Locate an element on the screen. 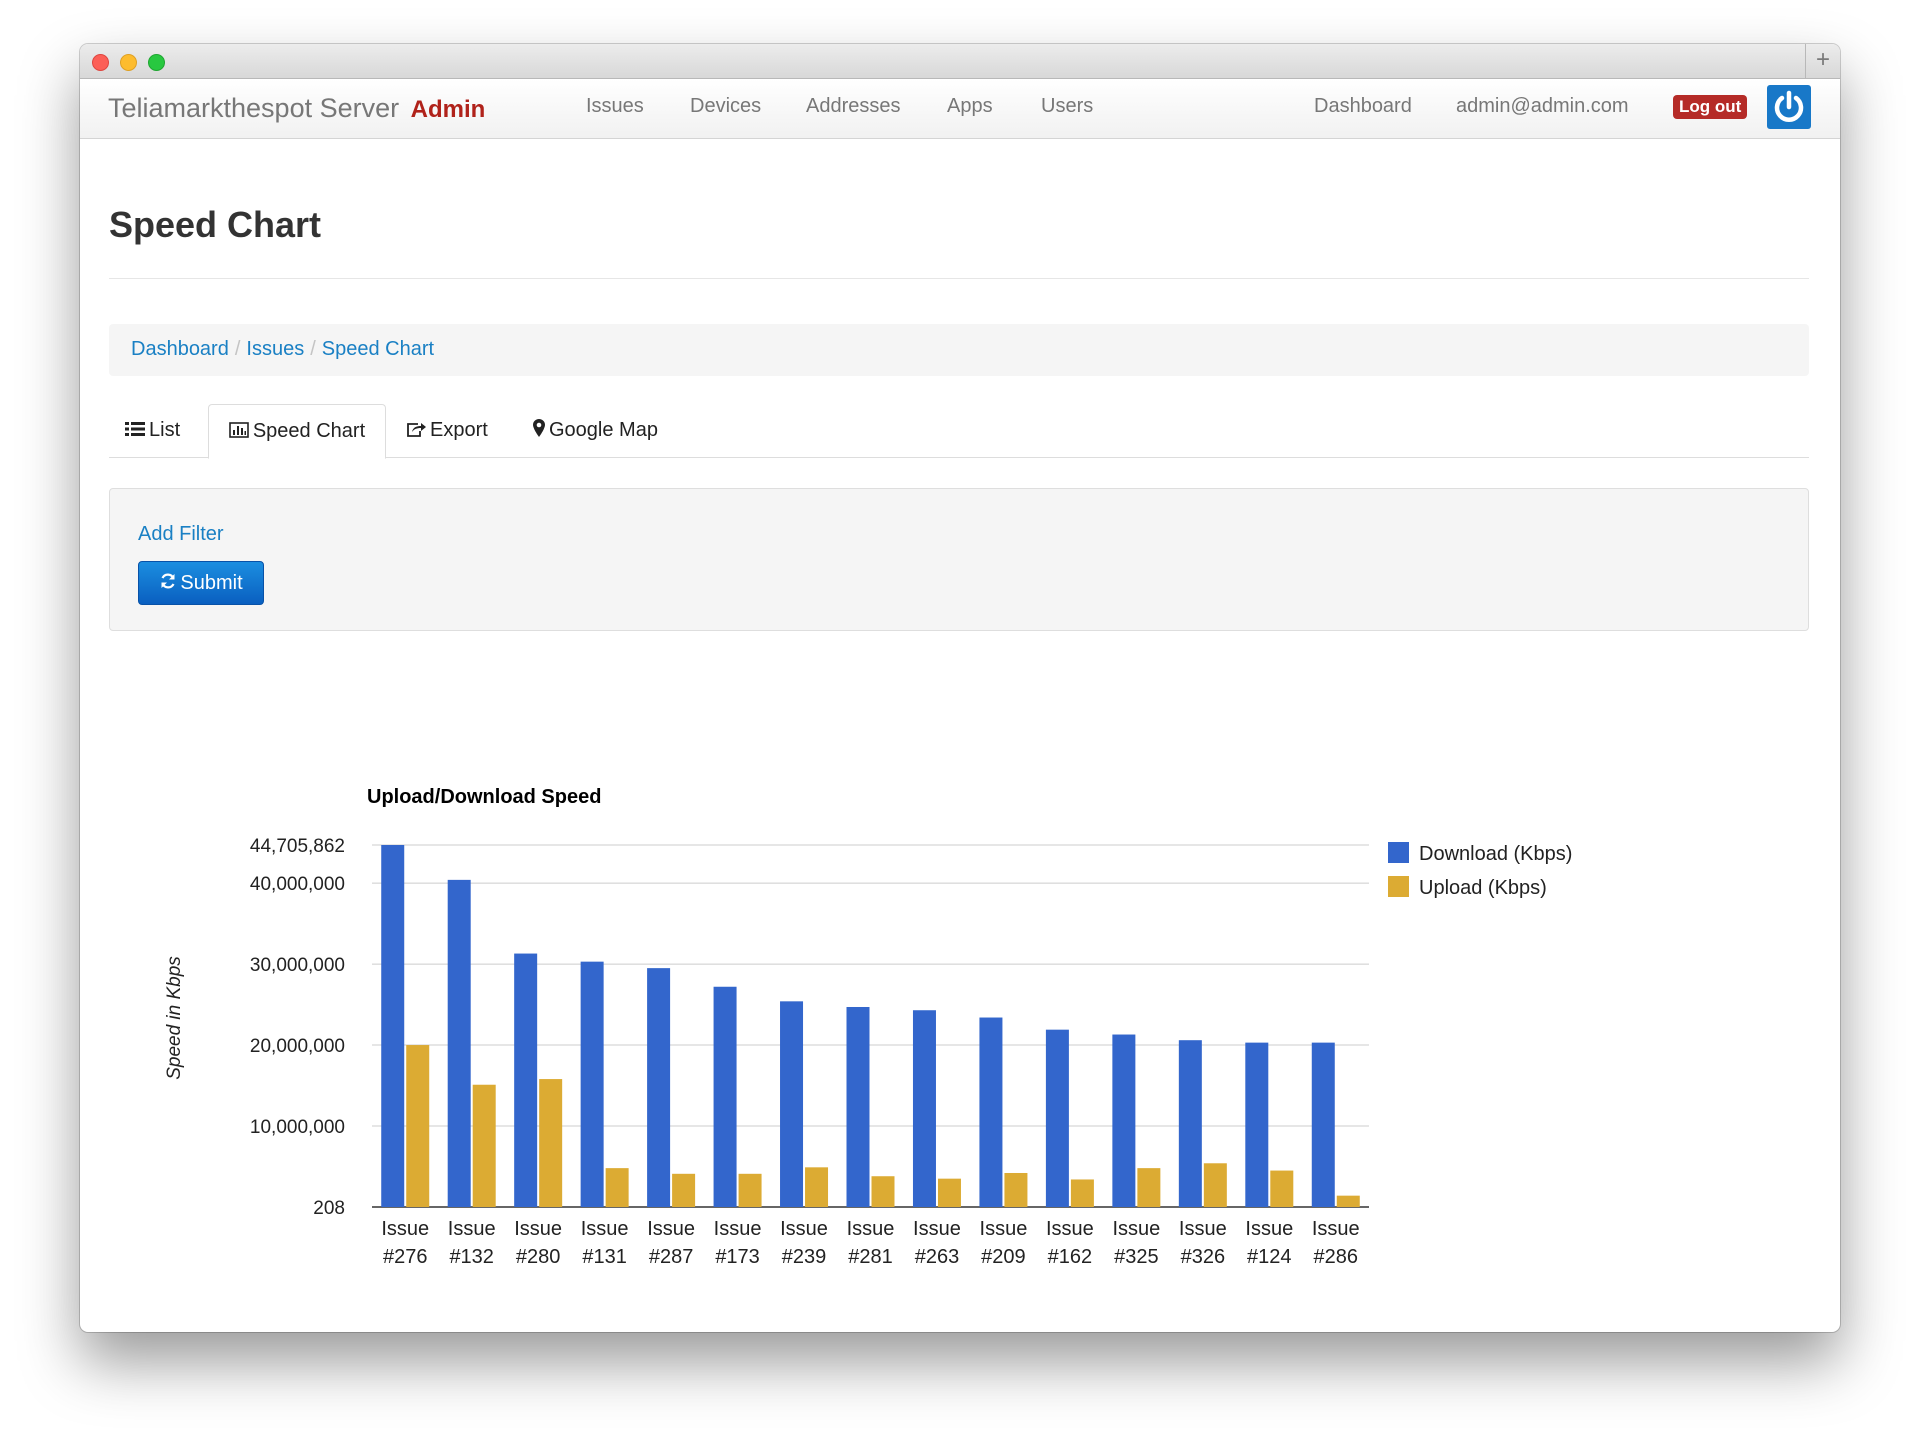 Image resolution: width=1920 pixels, height=1446 pixels. tab-speed-chart: Speed Chart is located at coordinates (297, 431).